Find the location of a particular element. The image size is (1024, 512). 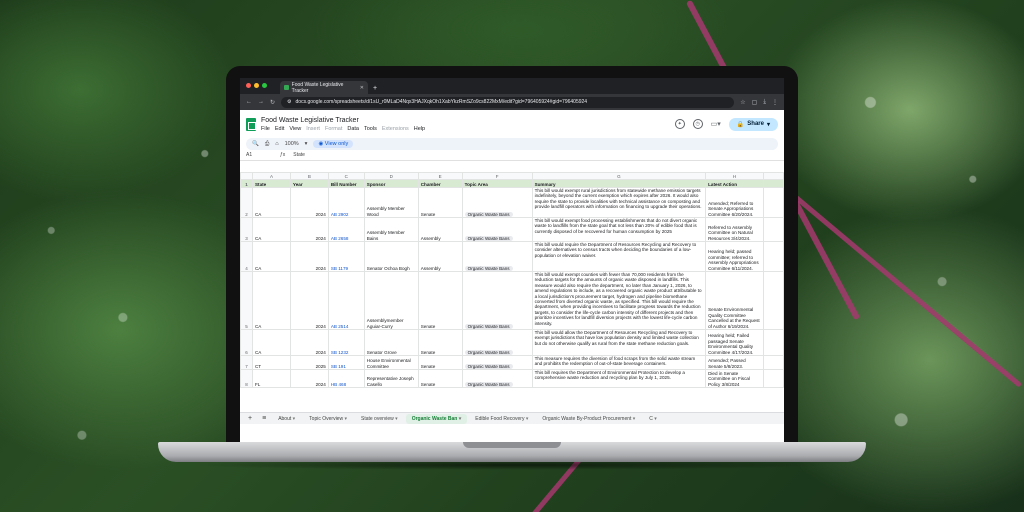

header-cell: State is located at coordinates (271, 183).